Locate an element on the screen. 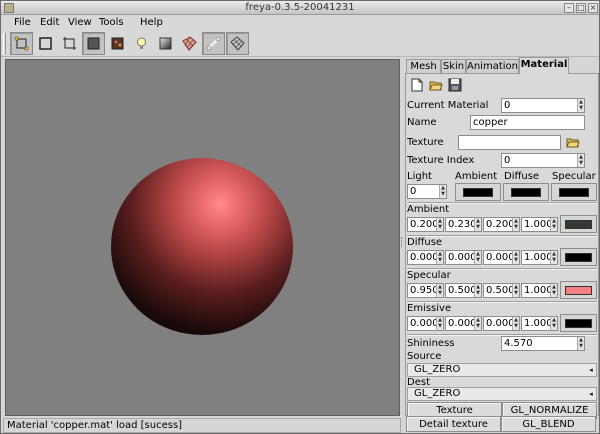 The image size is (600, 434). textured-mesh-icon is located at coordinates (189, 43).